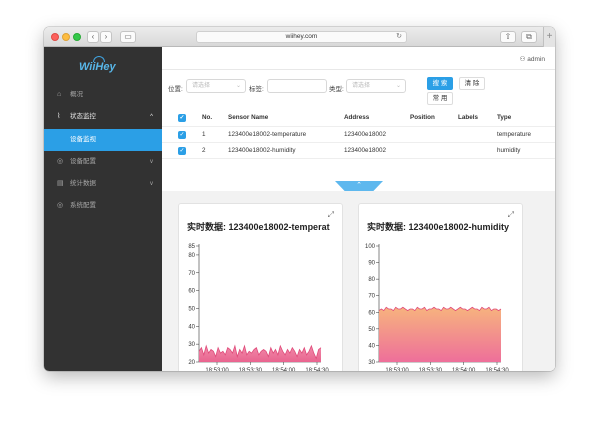  Describe the element at coordinates (284, 369) in the screenshot. I see `x-tick-label: 18:54:00` at that location.